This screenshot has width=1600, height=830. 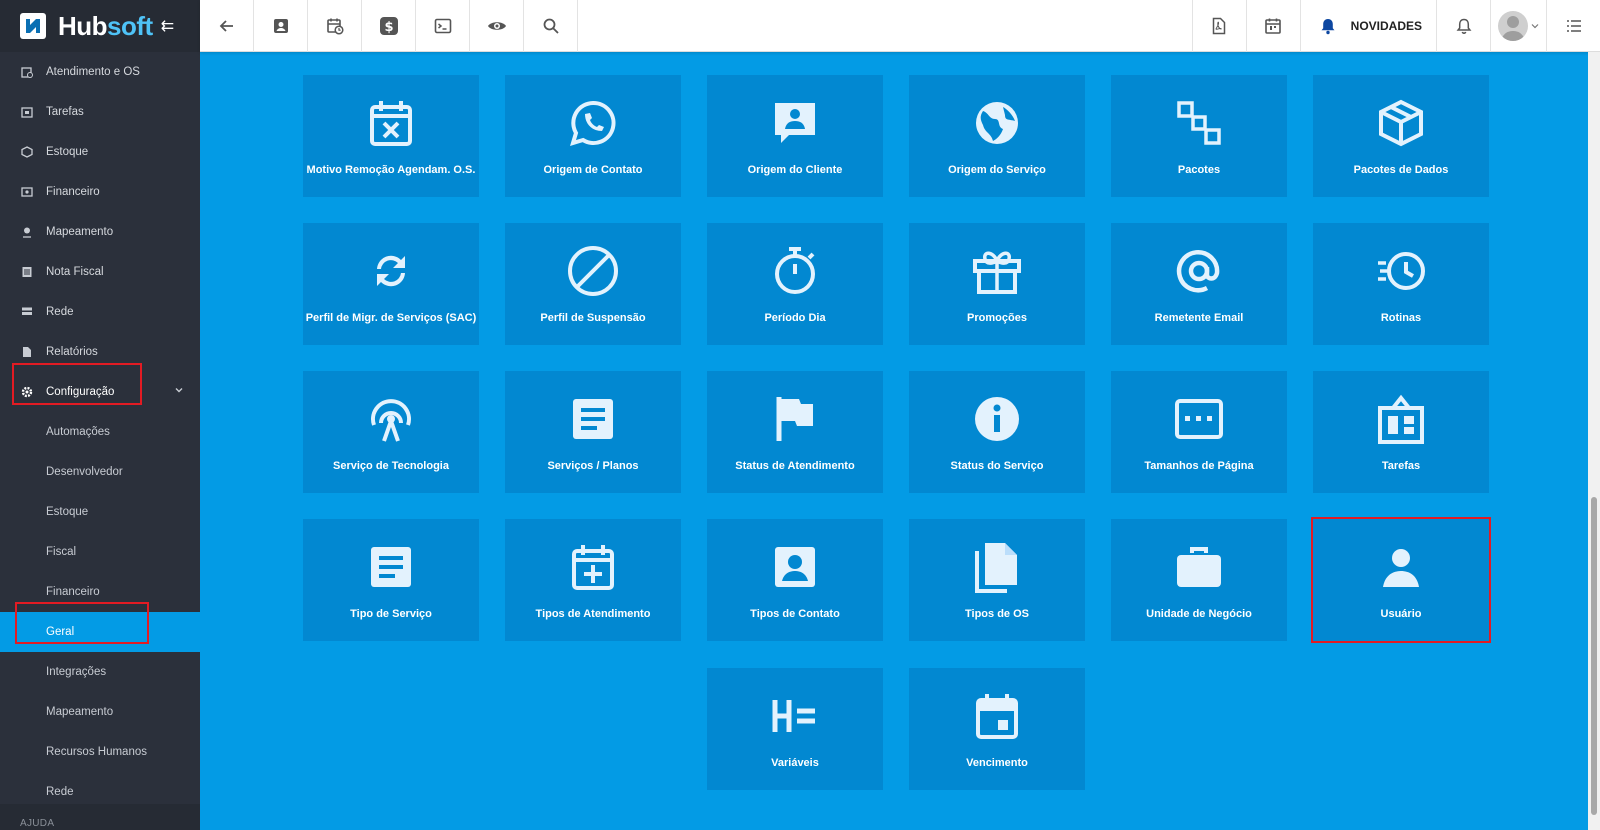 I want to click on submenu-estoque: Estoque, so click(x=100, y=512).